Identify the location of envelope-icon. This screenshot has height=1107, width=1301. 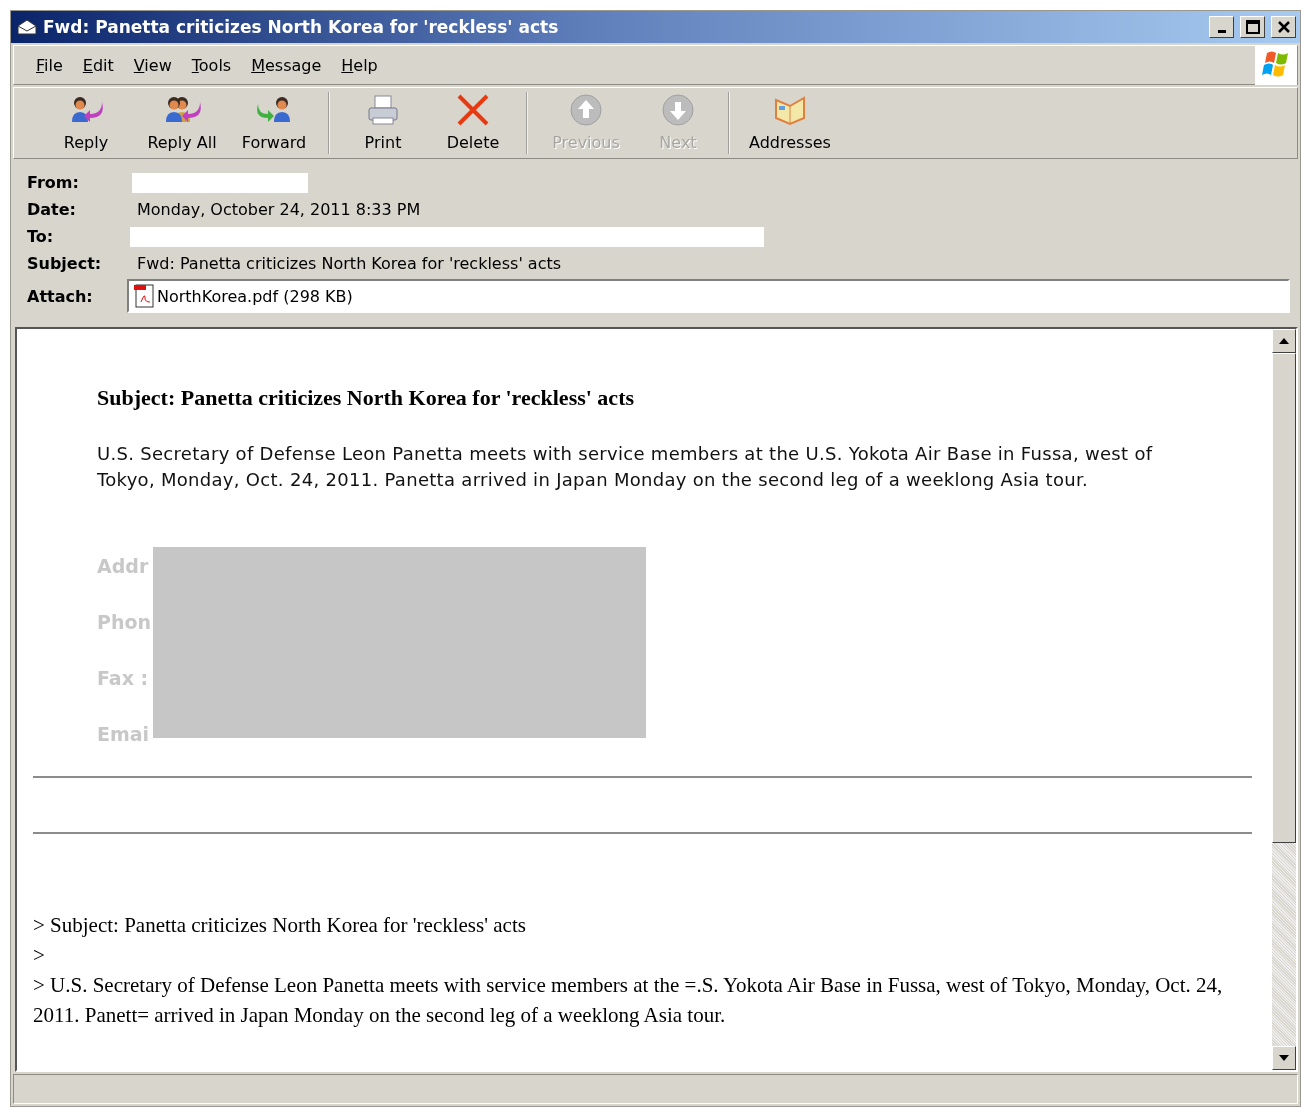
(27, 27).